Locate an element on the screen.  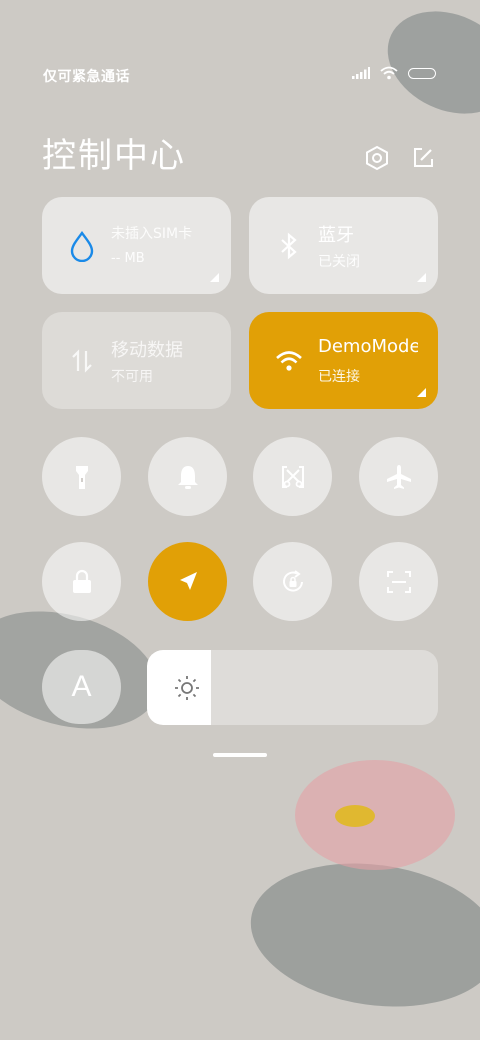
data-usage-tile: 未插入SIM卡 -- MB is located at coordinates (136, 245).